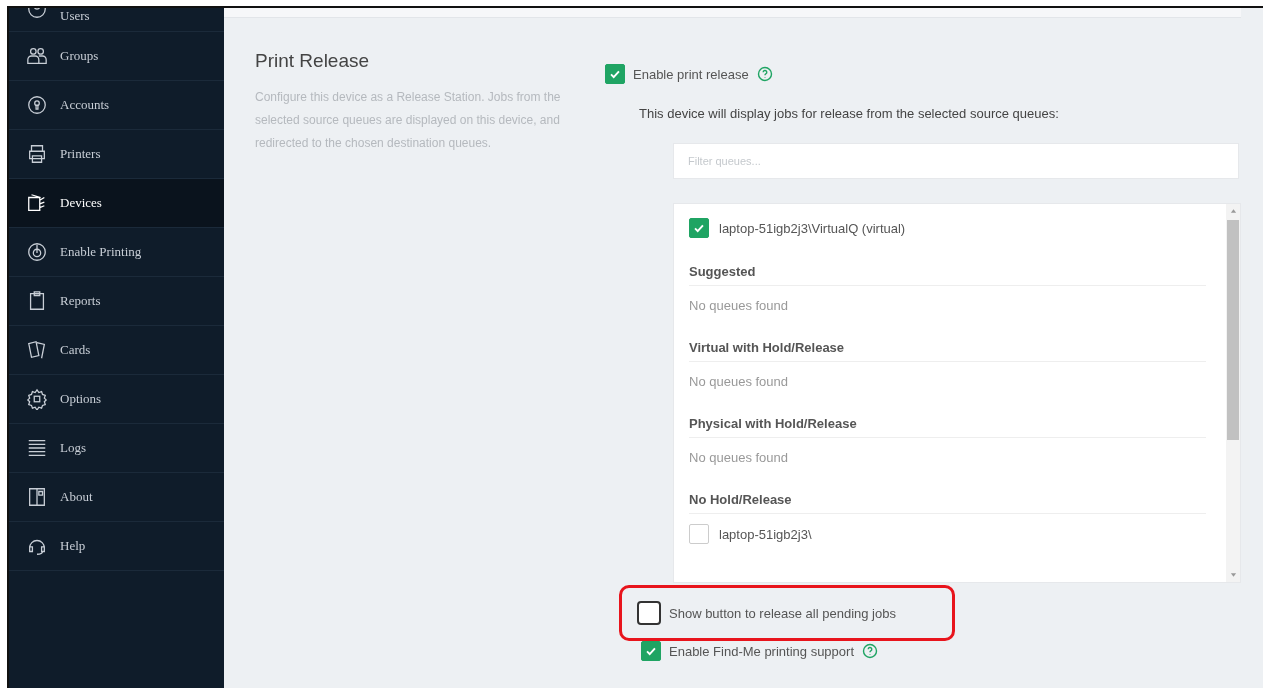 Image resolution: width=1263 pixels, height=690 pixels. I want to click on coin-icon, so click(37, 105).